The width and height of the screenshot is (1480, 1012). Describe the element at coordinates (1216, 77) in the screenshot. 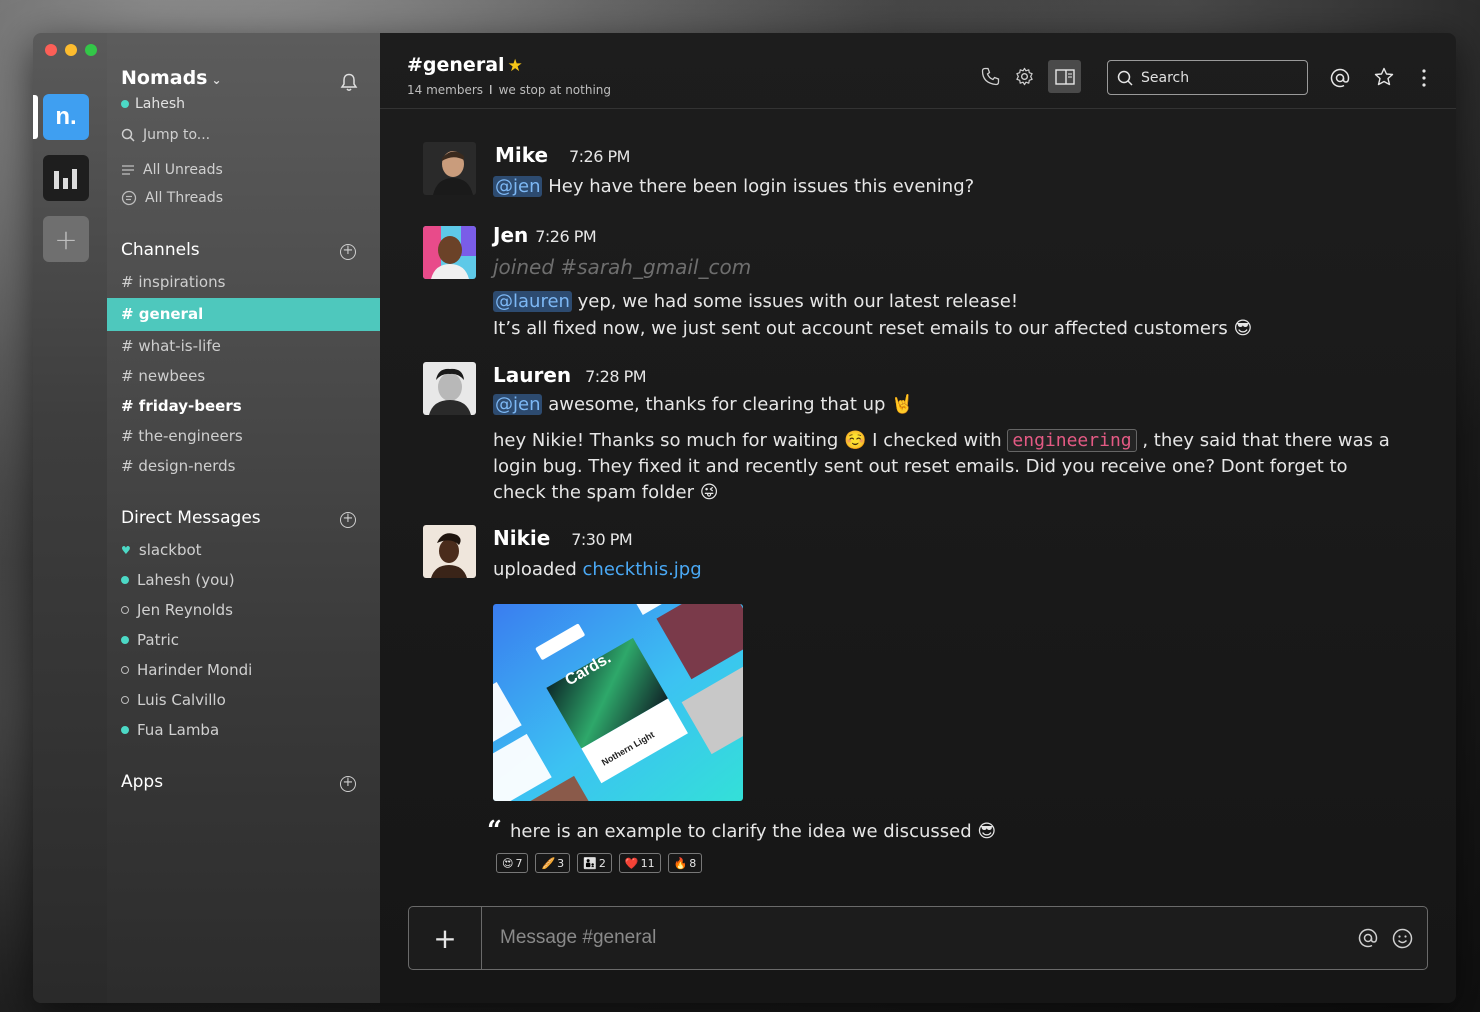

I see `search-input` at that location.